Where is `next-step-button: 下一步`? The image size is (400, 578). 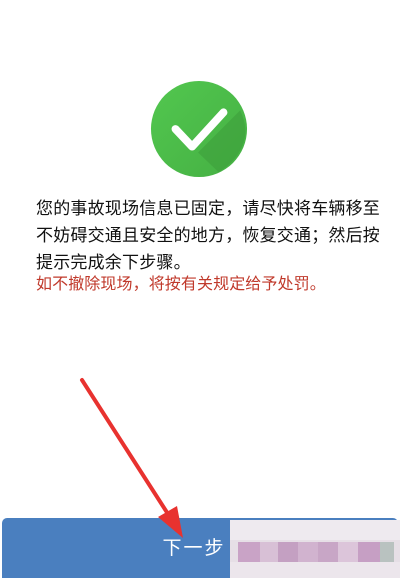
next-step-button: 下一步 is located at coordinates (200, 548).